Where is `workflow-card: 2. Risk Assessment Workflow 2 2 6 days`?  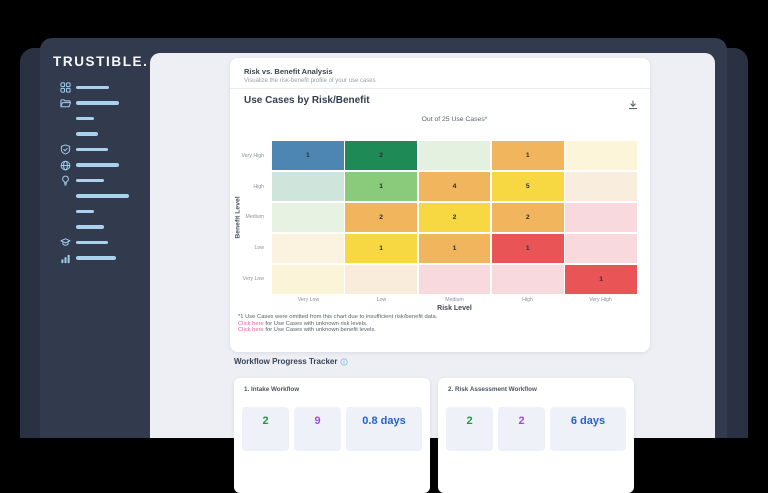
workflow-card: 2. Risk Assessment Workflow 2 2 6 days is located at coordinates (536, 435).